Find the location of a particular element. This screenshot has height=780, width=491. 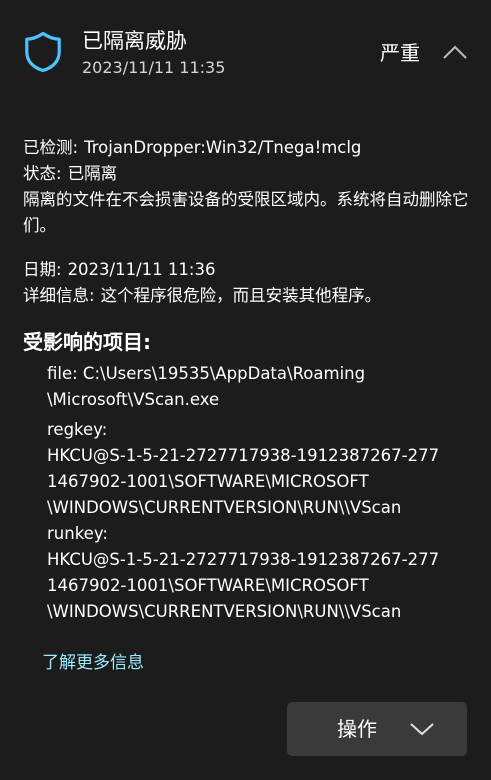

threat-title: 已隔离威胁 is located at coordinates (134, 41).